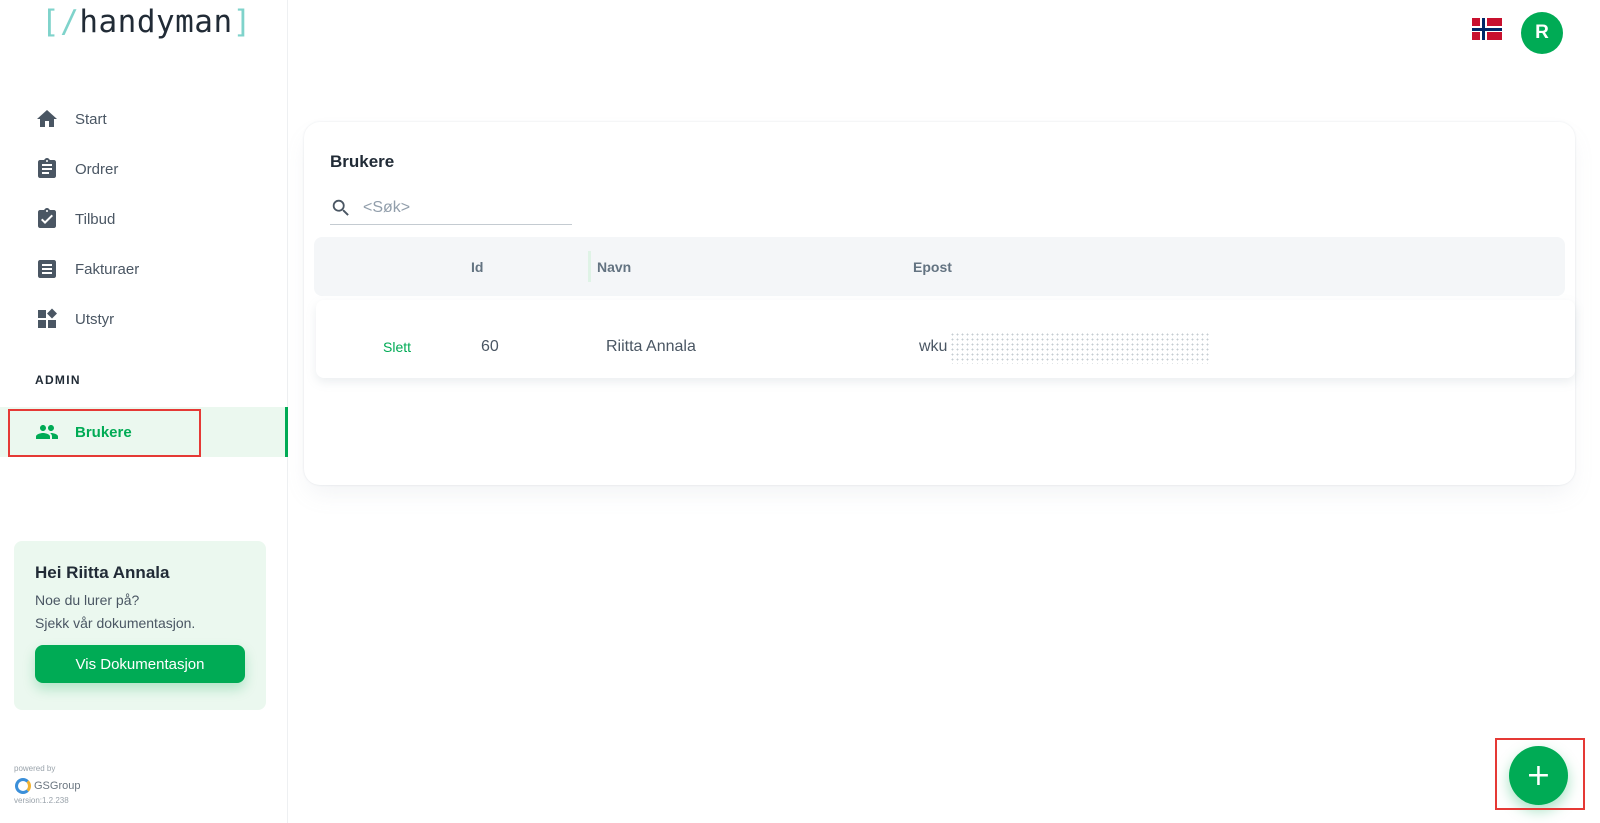 The width and height of the screenshot is (1600, 823). Describe the element at coordinates (97, 169) in the screenshot. I see `sidebar-item-label: Ordrer` at that location.